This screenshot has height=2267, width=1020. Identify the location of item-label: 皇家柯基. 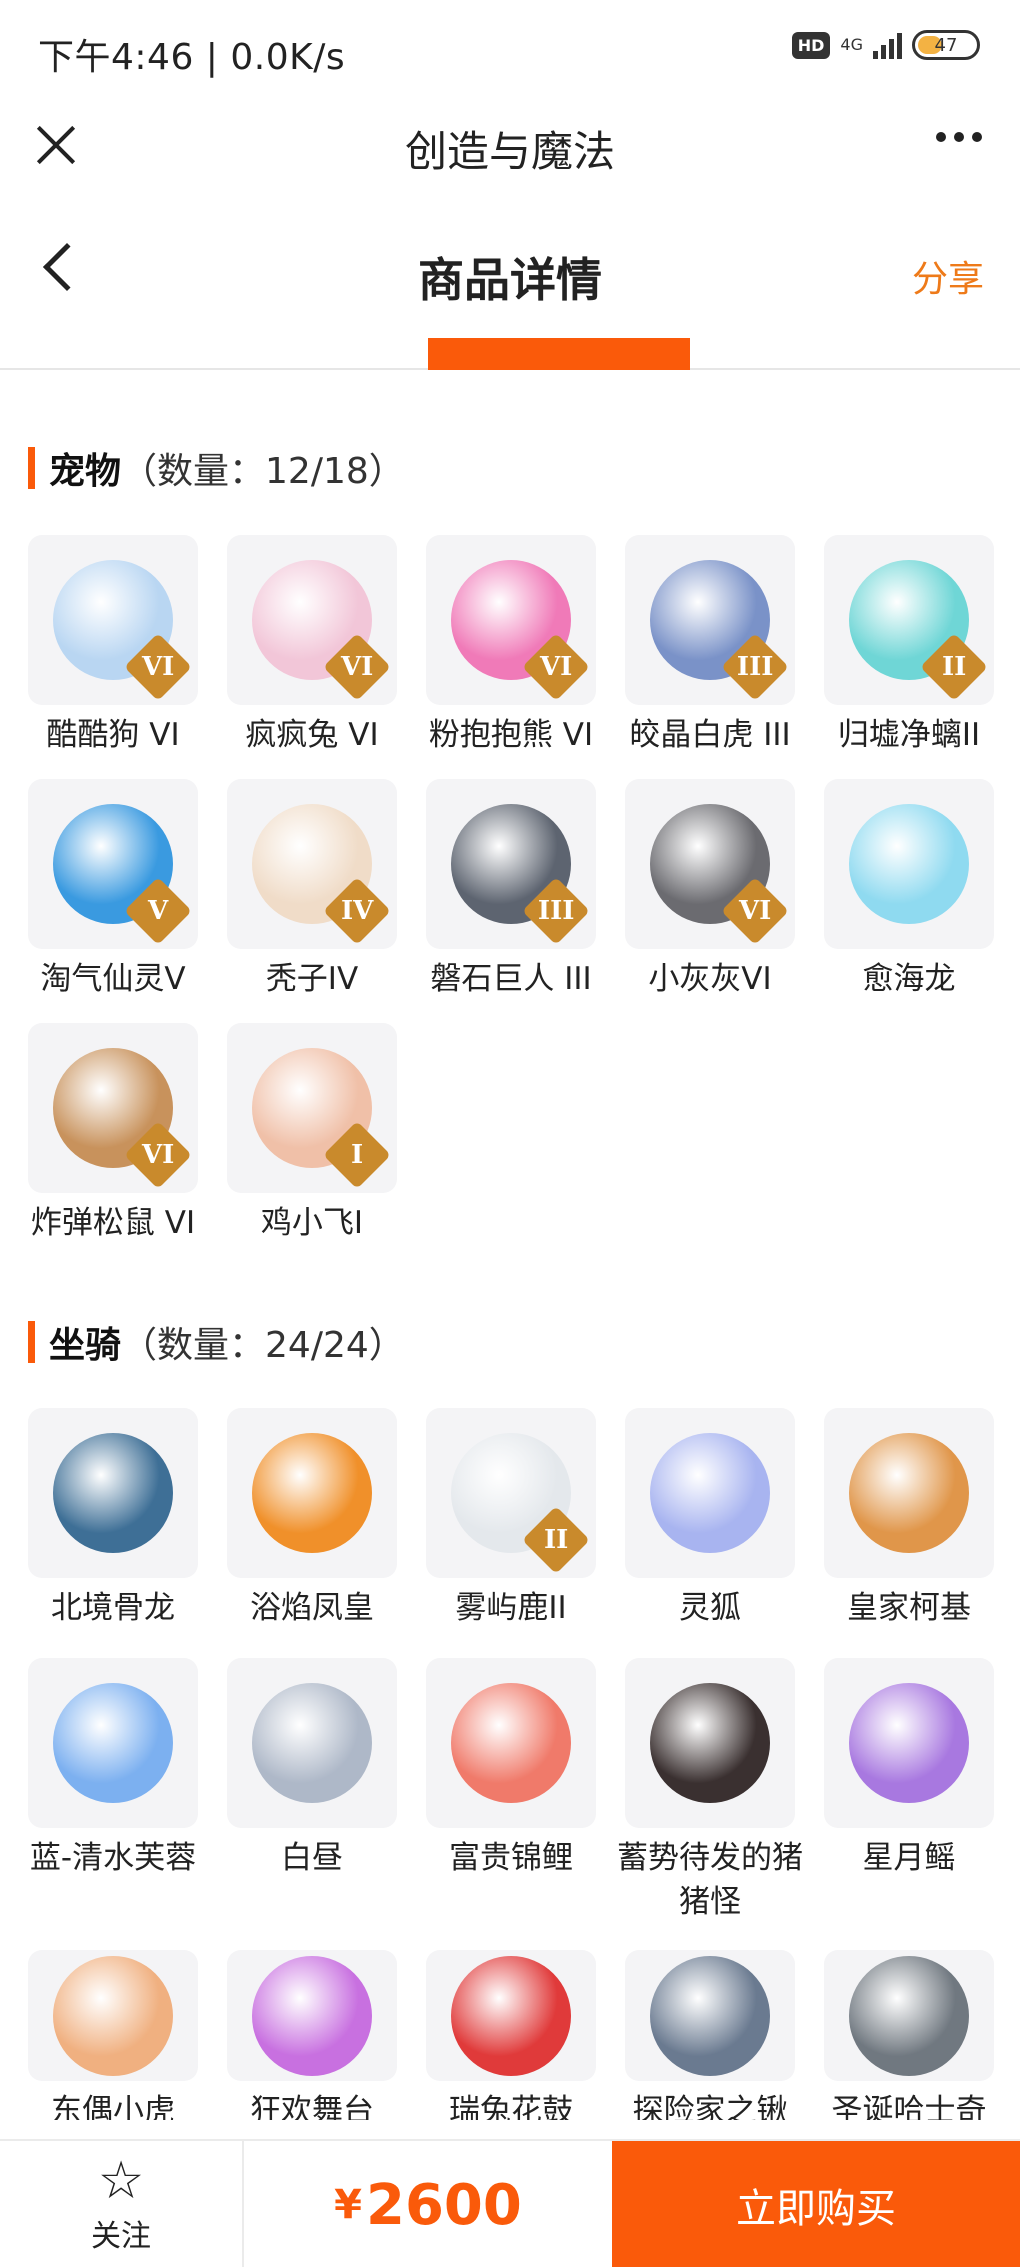
(909, 1608).